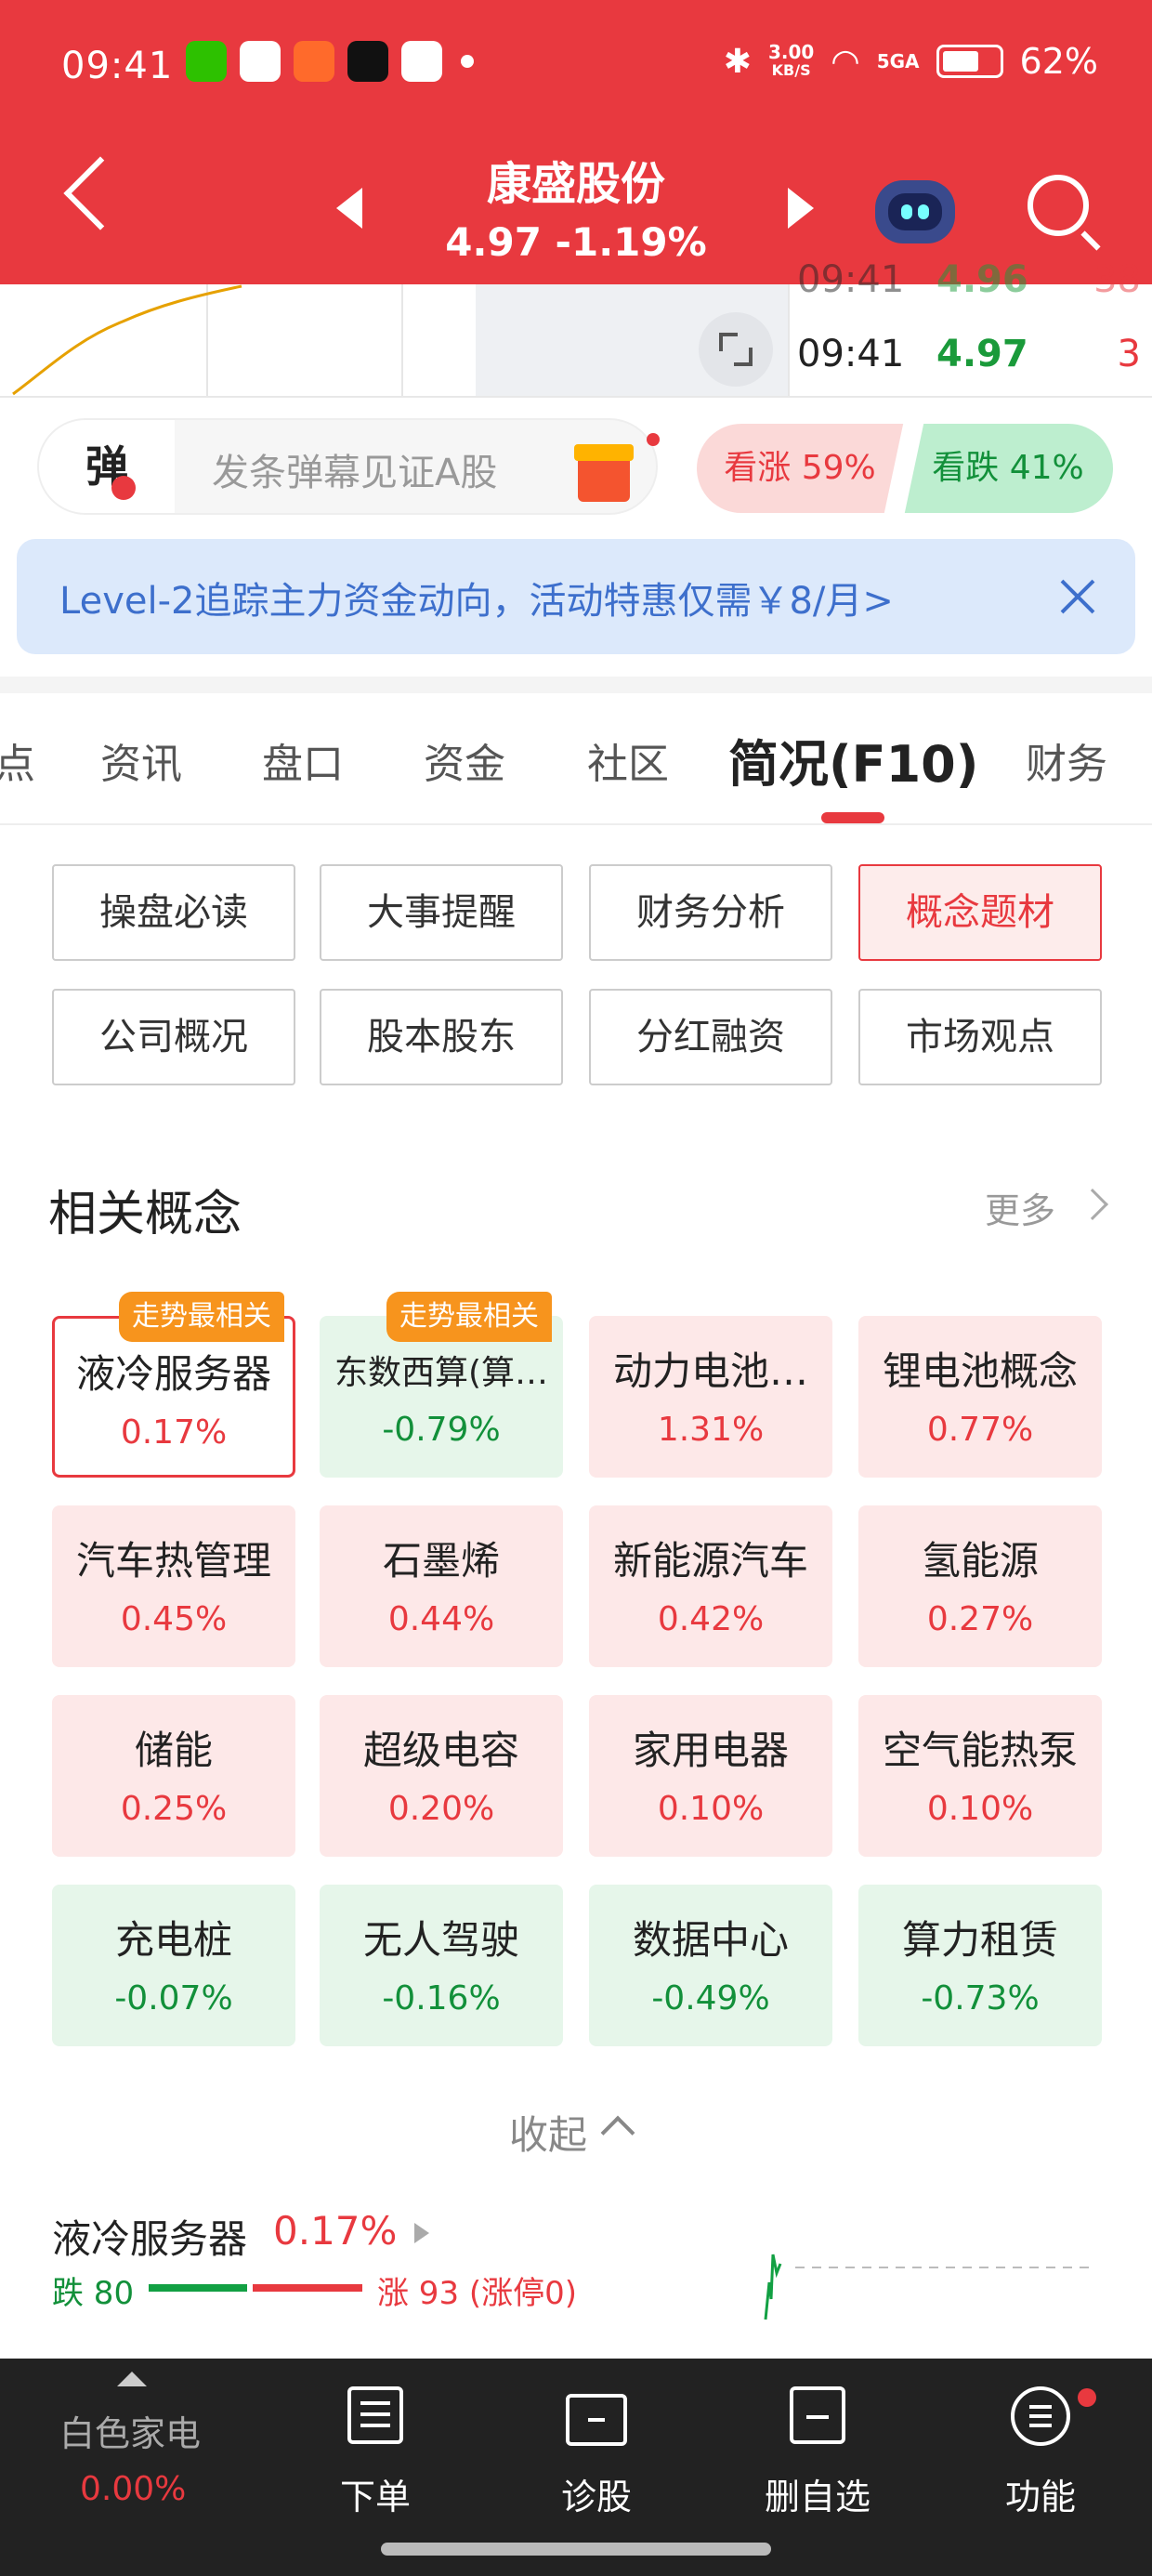 The height and width of the screenshot is (2576, 1152). What do you see at coordinates (853, 759) in the screenshot?
I see `tab-f10-profile: 简况(F10)` at bounding box center [853, 759].